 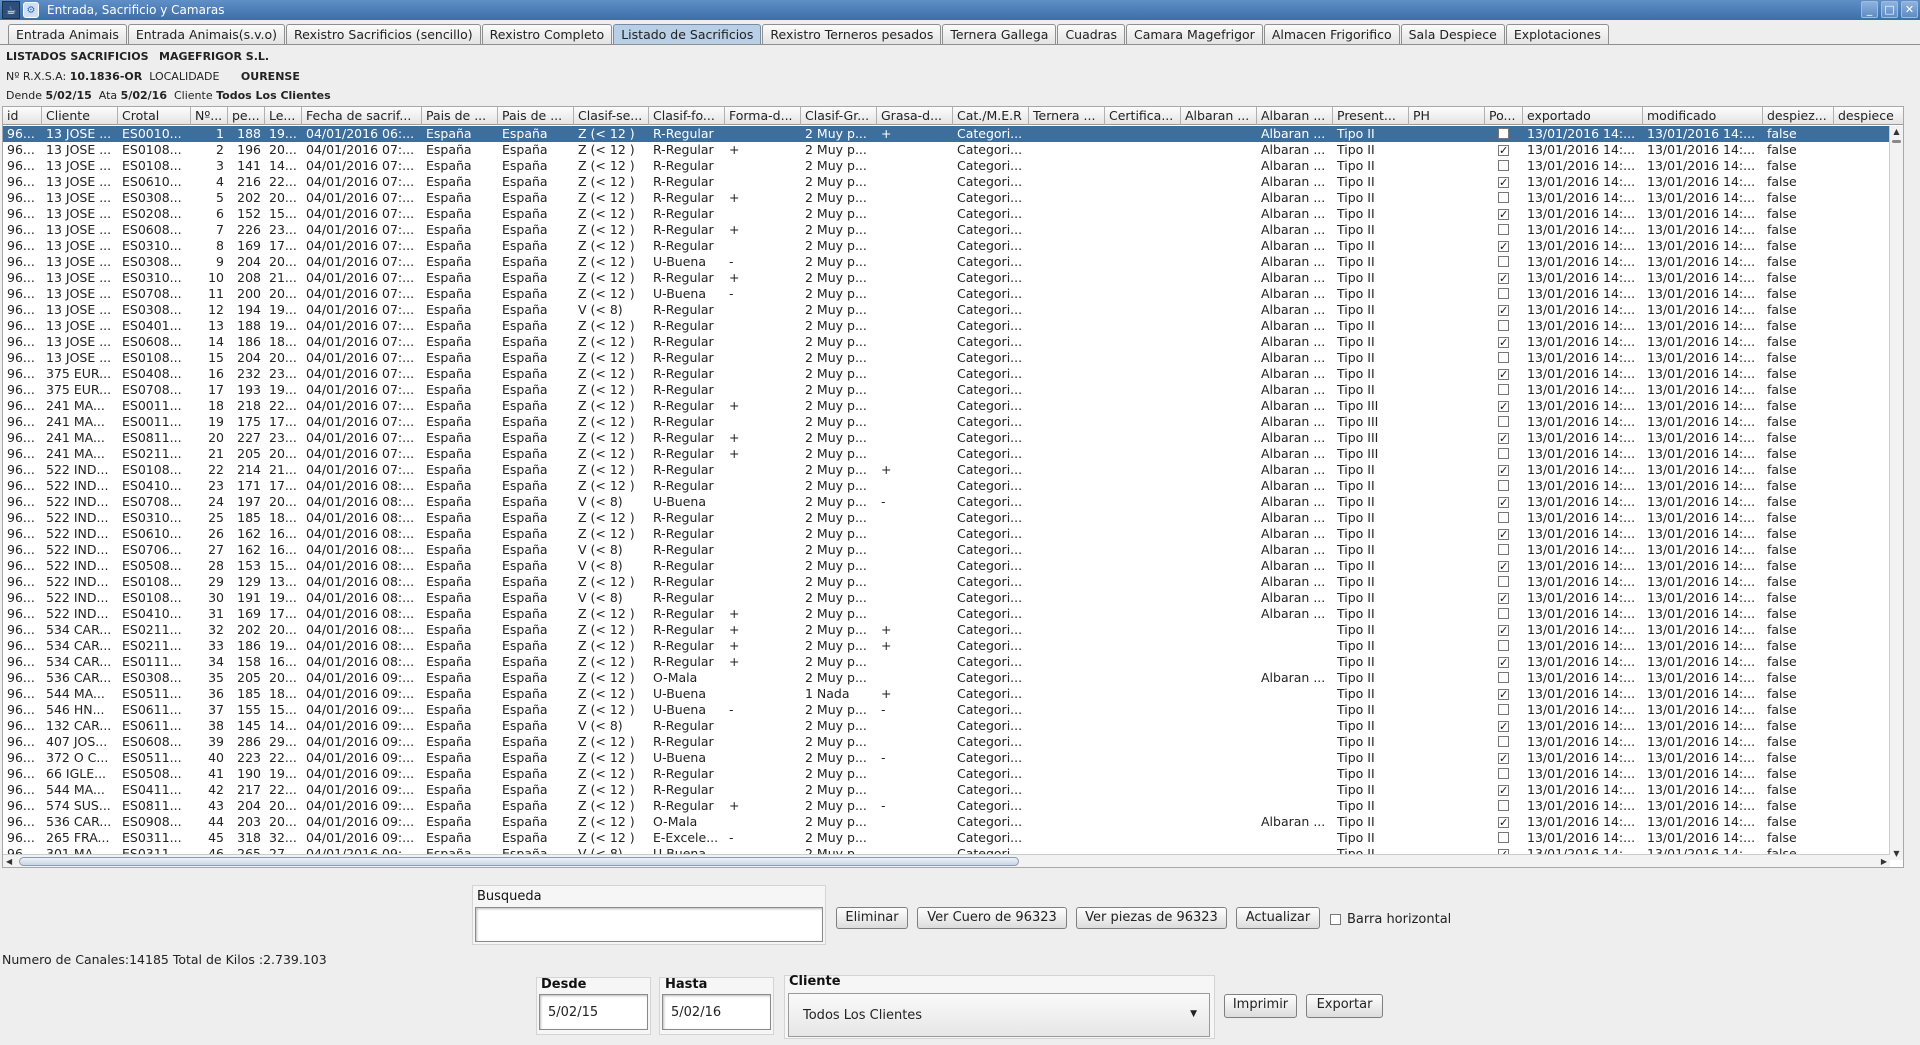 What do you see at coordinates (1452, 34) in the screenshot?
I see `tab-sala-despiece: Sala Despiece` at bounding box center [1452, 34].